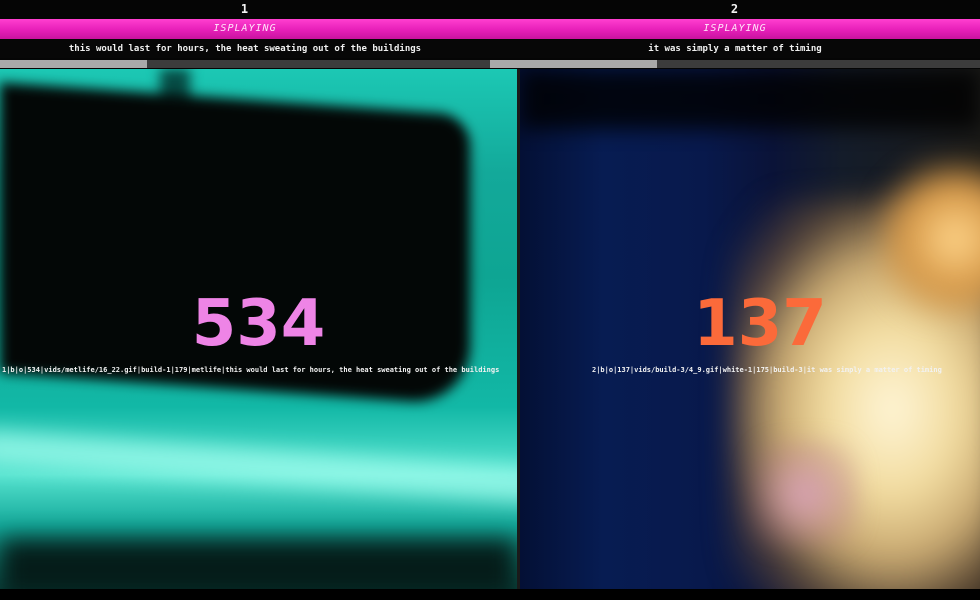 This screenshot has height=600, width=980. I want to click on progress-row, so click(490, 64).